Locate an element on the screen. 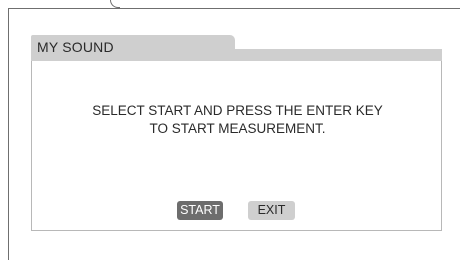 This screenshot has height=260, width=460. message-line-2: TO START MEASUREMENT. is located at coordinates (237, 128).